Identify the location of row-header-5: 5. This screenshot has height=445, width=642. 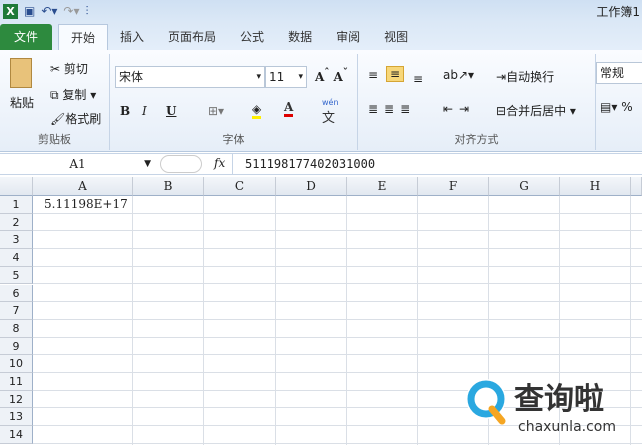
(16, 275).